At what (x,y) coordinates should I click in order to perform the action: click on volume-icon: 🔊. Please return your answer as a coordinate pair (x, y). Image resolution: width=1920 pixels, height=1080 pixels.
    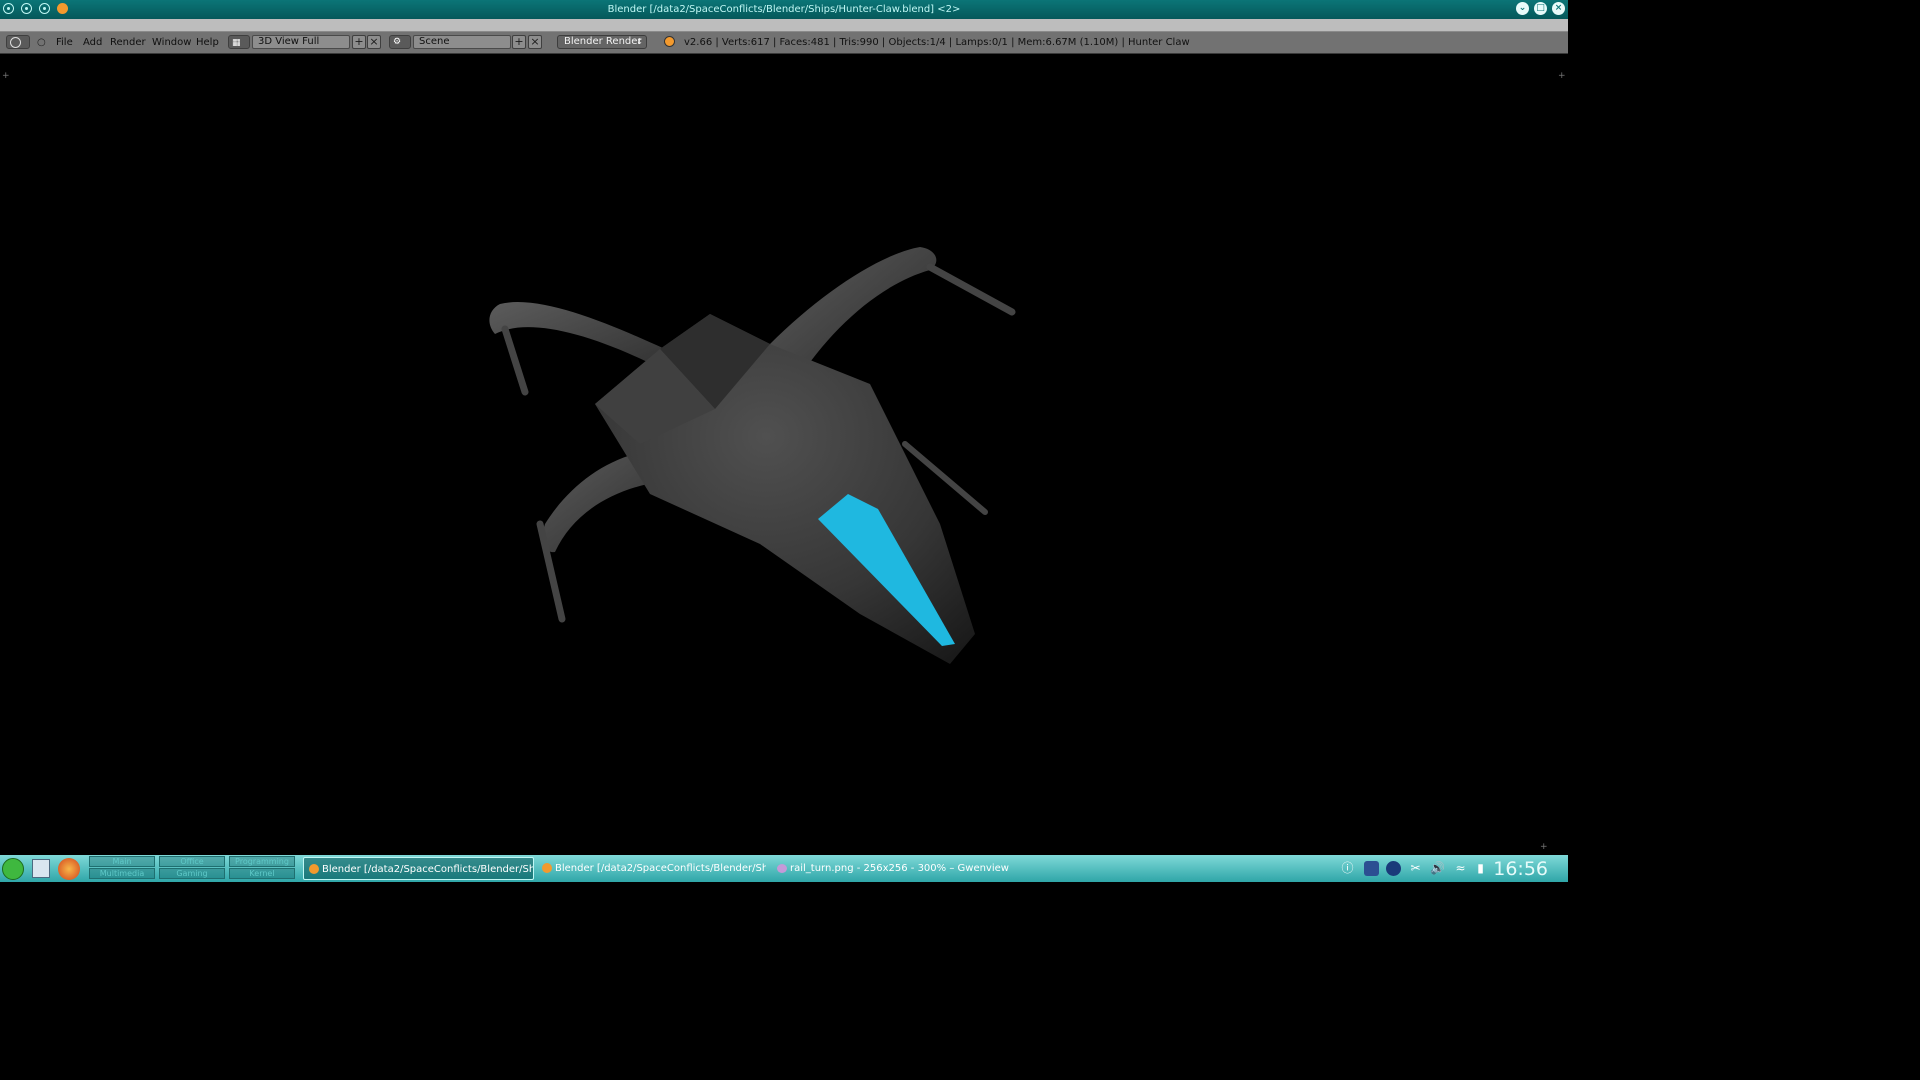
    Looking at the image, I should click on (1437, 868).